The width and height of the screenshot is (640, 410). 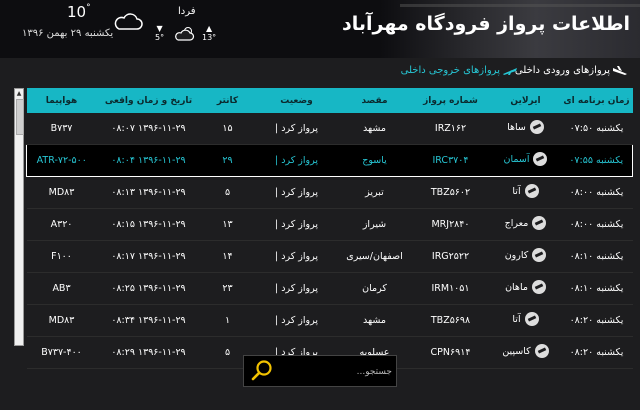 I want to click on scheduled-time: یکشنبه ۰۷:۵۵, so click(x=596, y=160).